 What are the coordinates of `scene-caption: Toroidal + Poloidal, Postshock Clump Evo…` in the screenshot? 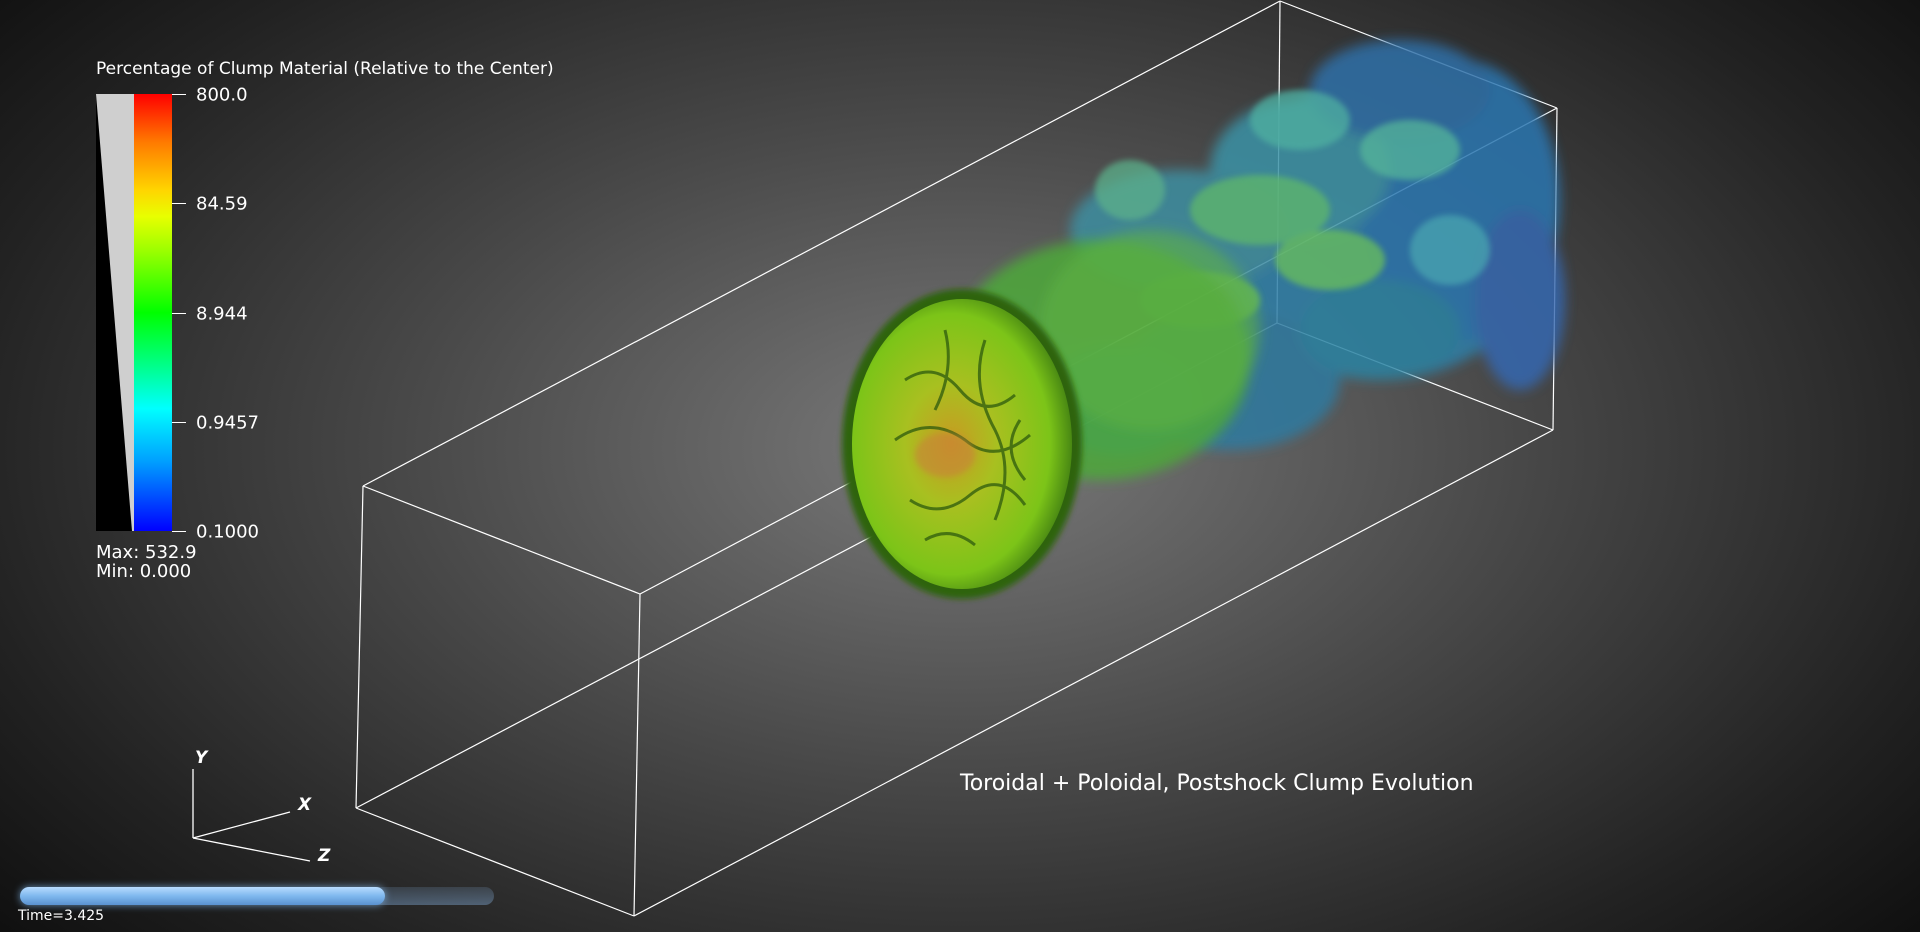 It's located at (1217, 783).